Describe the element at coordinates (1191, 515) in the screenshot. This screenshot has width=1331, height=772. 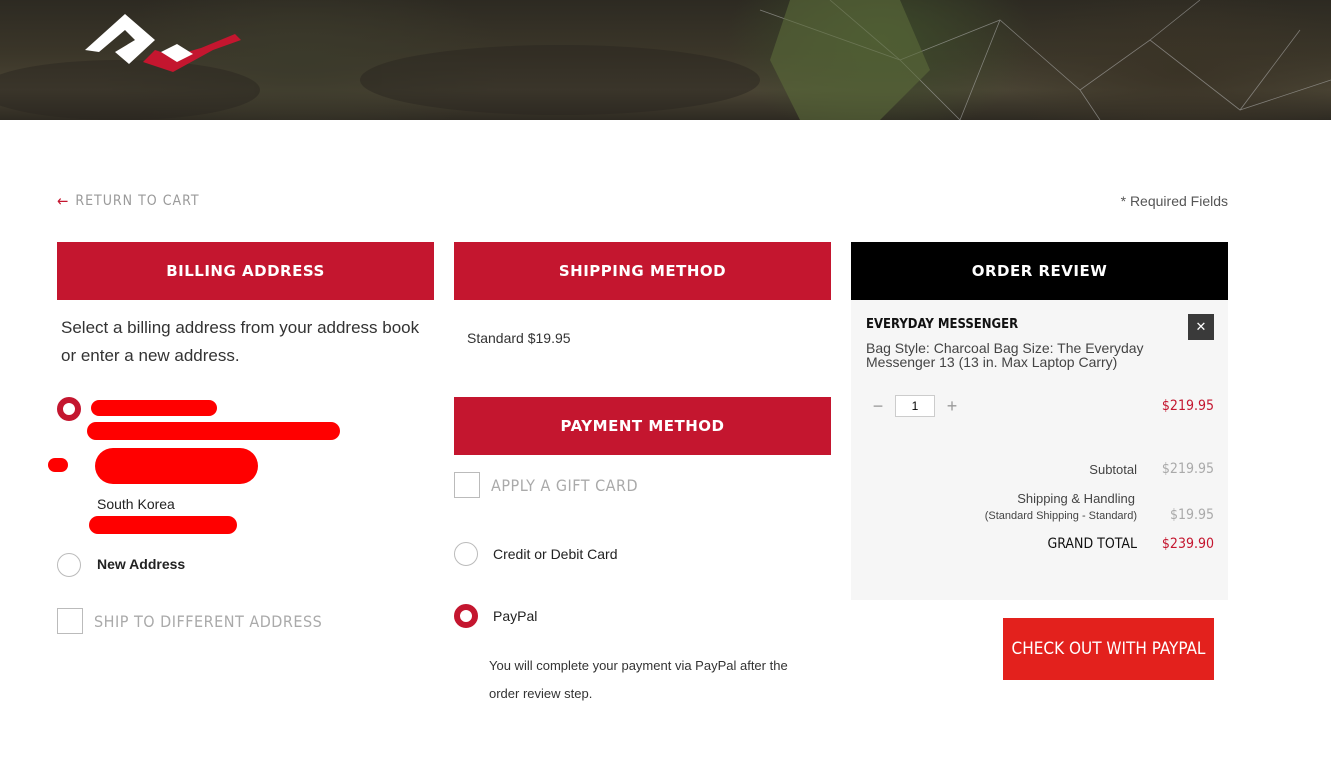
I see `shipping-value: $19.95` at that location.